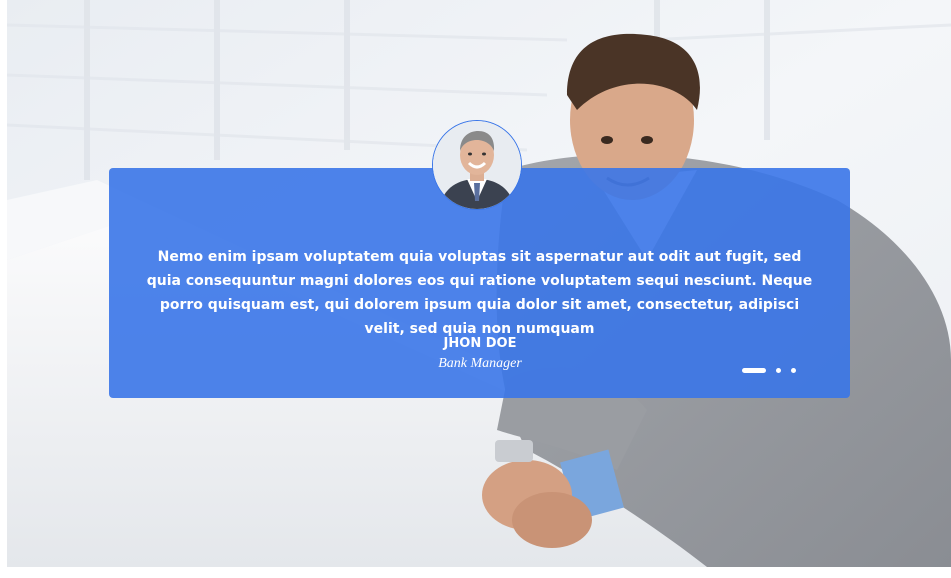 The height and width of the screenshot is (578, 951). I want to click on author-role: Bank Manager, so click(480, 363).